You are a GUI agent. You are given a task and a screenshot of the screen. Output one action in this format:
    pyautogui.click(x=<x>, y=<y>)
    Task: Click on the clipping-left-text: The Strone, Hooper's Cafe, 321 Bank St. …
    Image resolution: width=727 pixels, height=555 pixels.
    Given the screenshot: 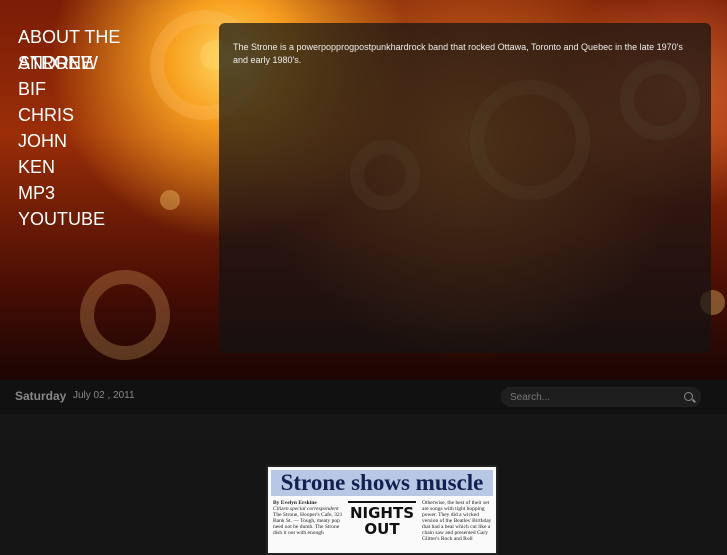 What is the action you would take?
    pyautogui.click(x=308, y=524)
    